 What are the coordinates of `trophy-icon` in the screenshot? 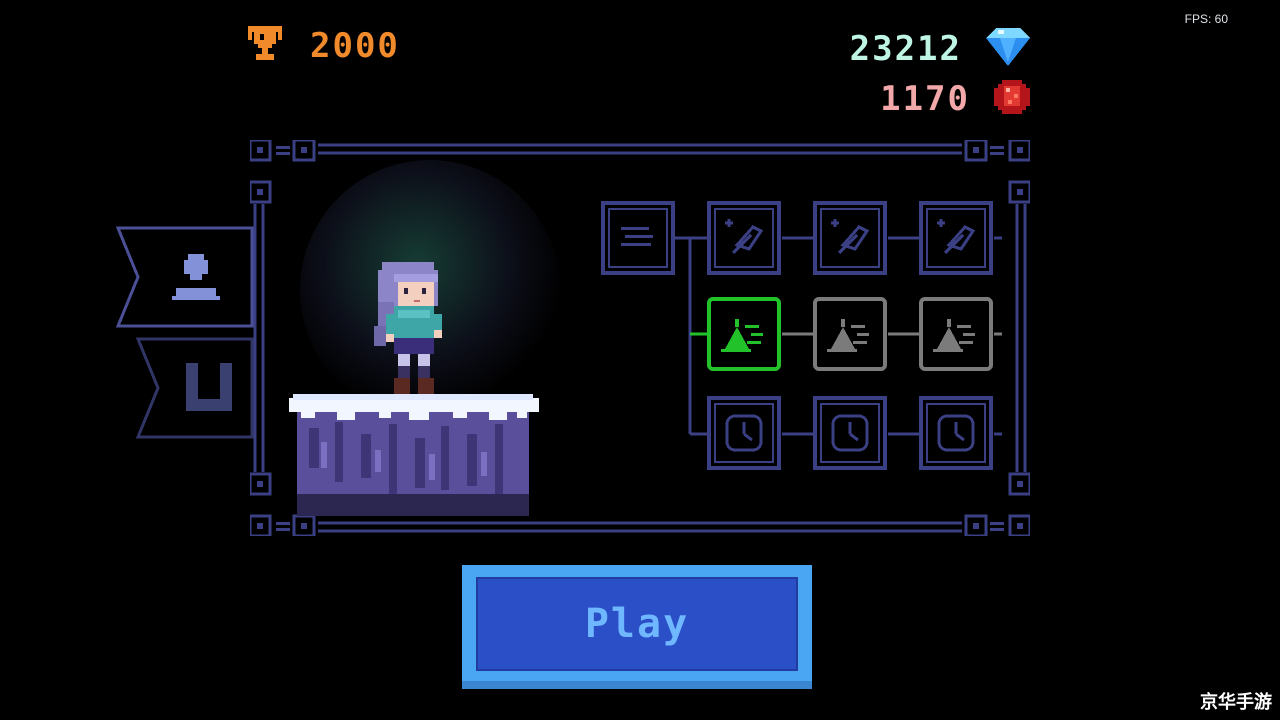 It's located at (265, 46).